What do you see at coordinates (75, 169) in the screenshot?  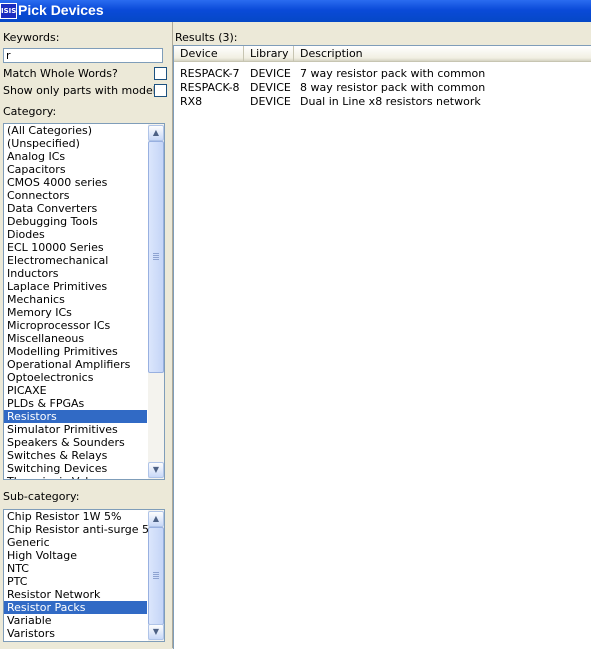 I see `category-list-item: Capacitors` at bounding box center [75, 169].